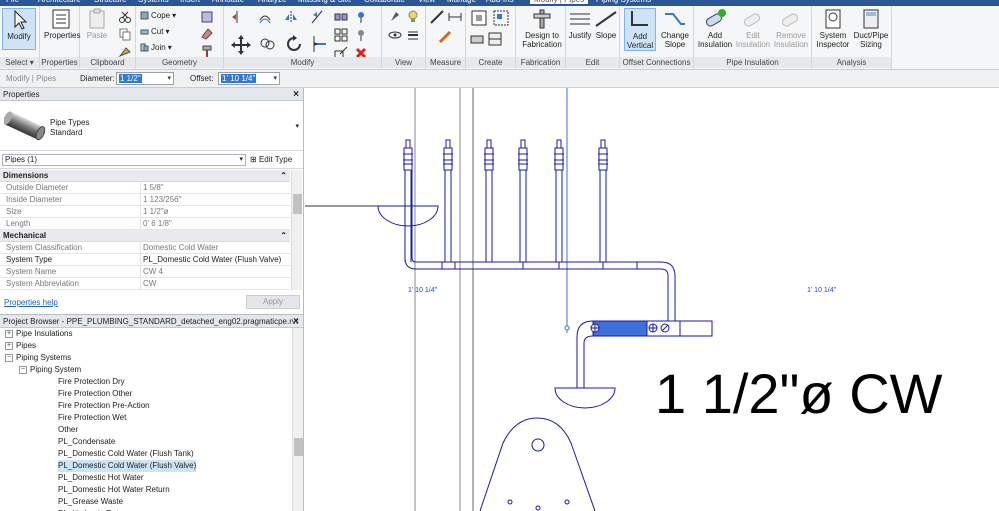  What do you see at coordinates (125, 51) in the screenshot?
I see `match-type-icon` at bounding box center [125, 51].